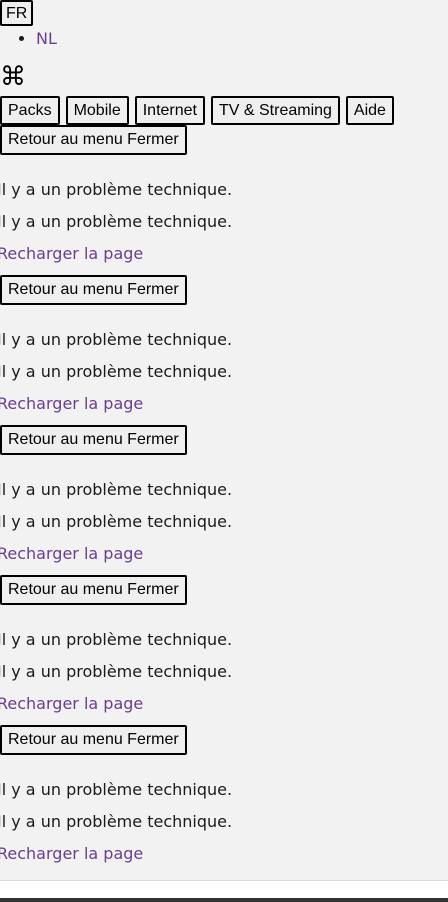  I want to click on nav-packs-button: Packs, so click(30, 110).